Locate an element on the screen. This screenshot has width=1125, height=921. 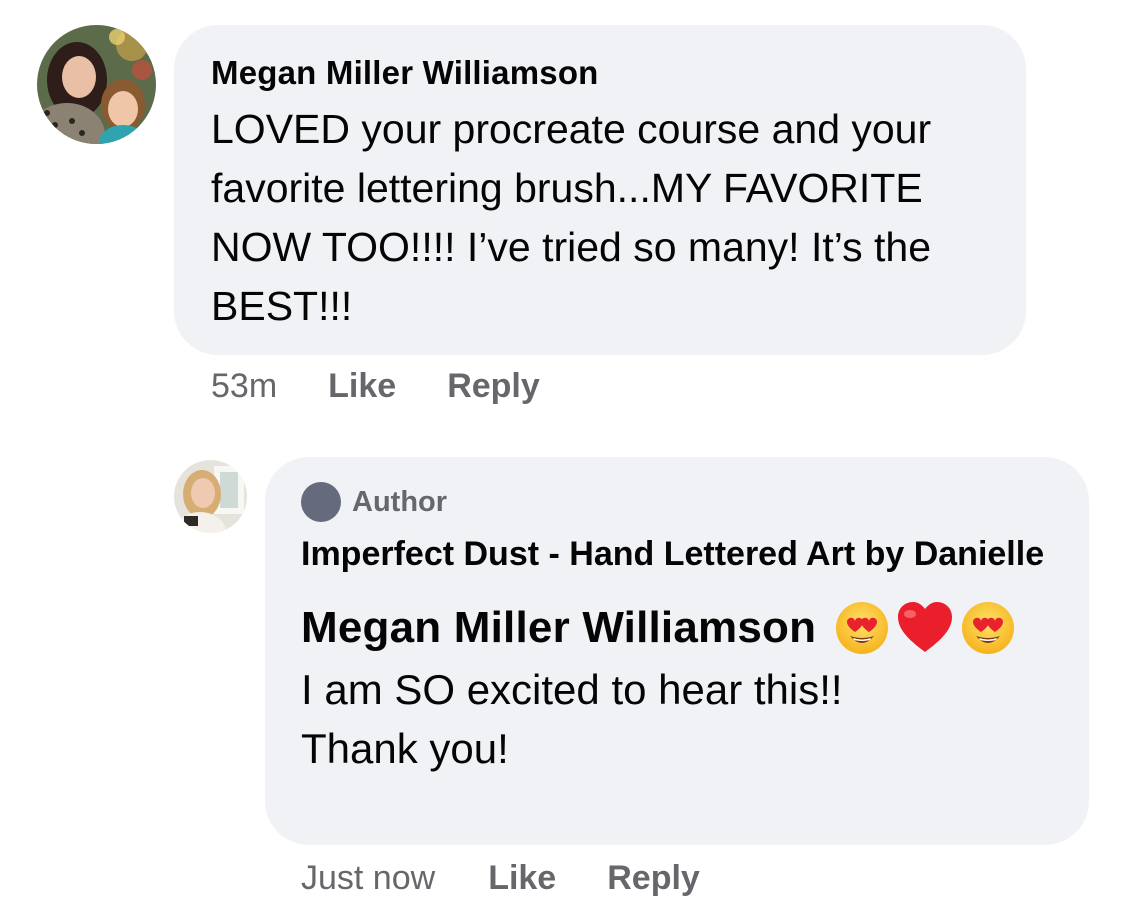
red-heart-emoji-icon is located at coordinates (925, 627).